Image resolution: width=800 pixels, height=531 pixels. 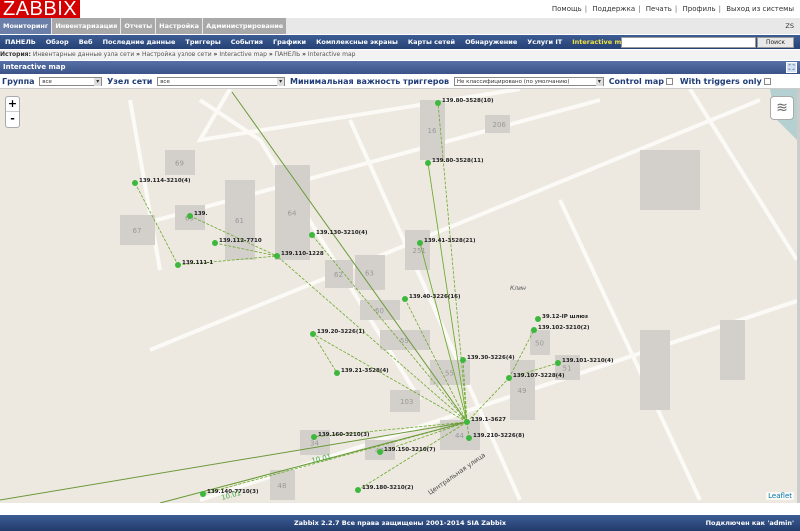 What do you see at coordinates (240, 241) in the screenshot?
I see `host-label: 139.112-7710` at bounding box center [240, 241].